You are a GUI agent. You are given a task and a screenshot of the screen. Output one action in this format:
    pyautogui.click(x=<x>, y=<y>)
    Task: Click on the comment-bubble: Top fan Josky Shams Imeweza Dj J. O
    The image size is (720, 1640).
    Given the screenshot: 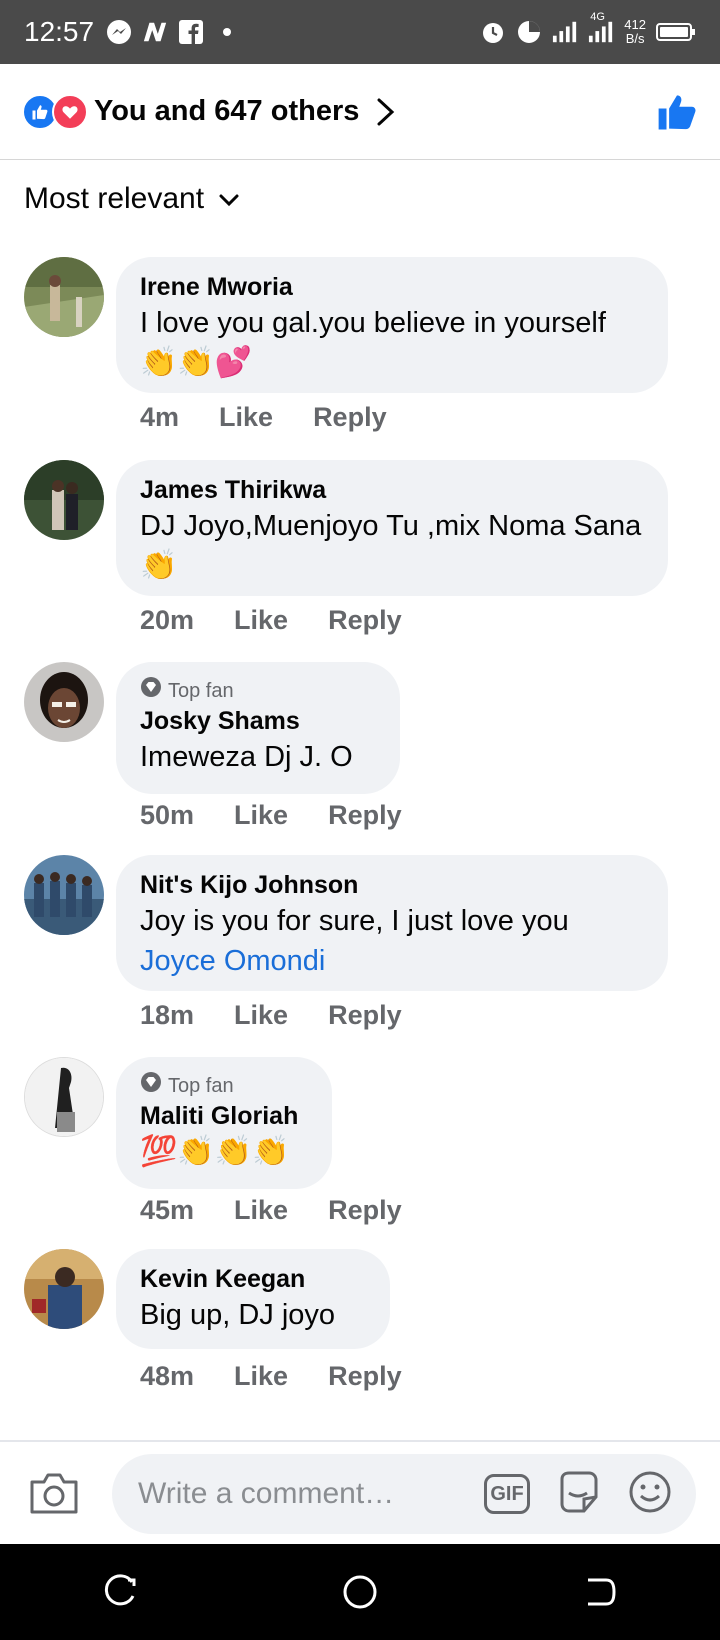 What is the action you would take?
    pyautogui.click(x=258, y=728)
    